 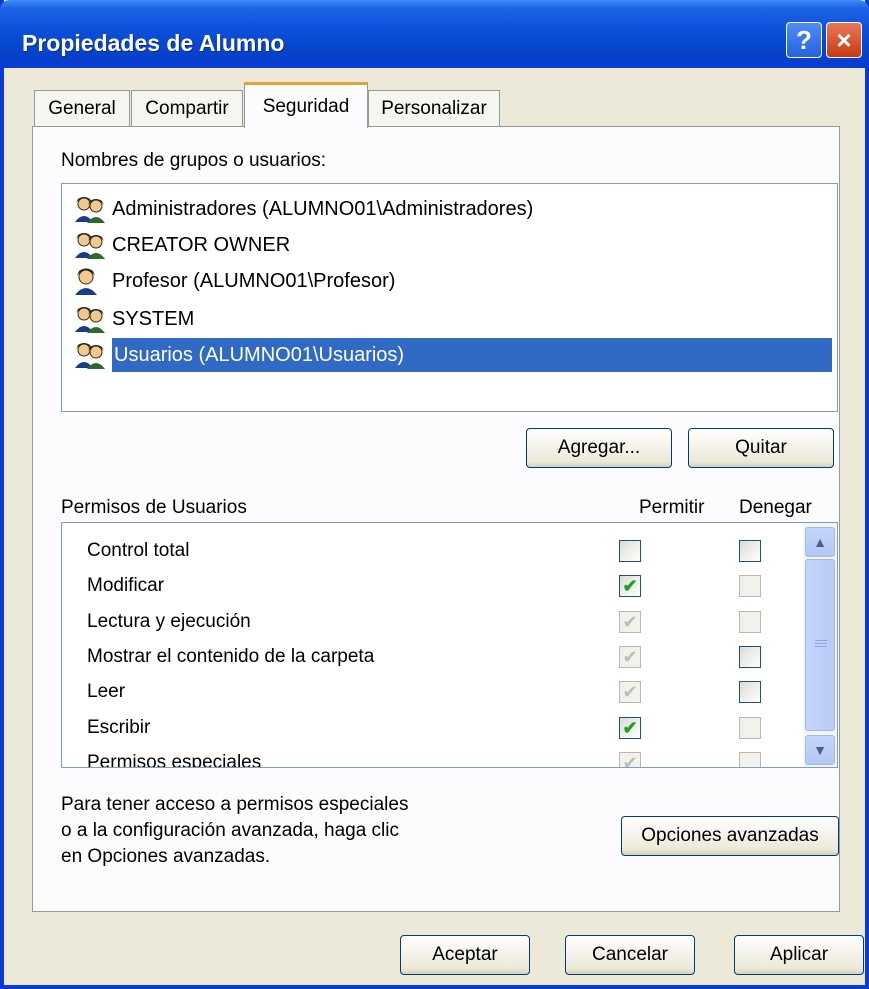 I want to click on permission-name: Lectura y ejecución, so click(x=169, y=621).